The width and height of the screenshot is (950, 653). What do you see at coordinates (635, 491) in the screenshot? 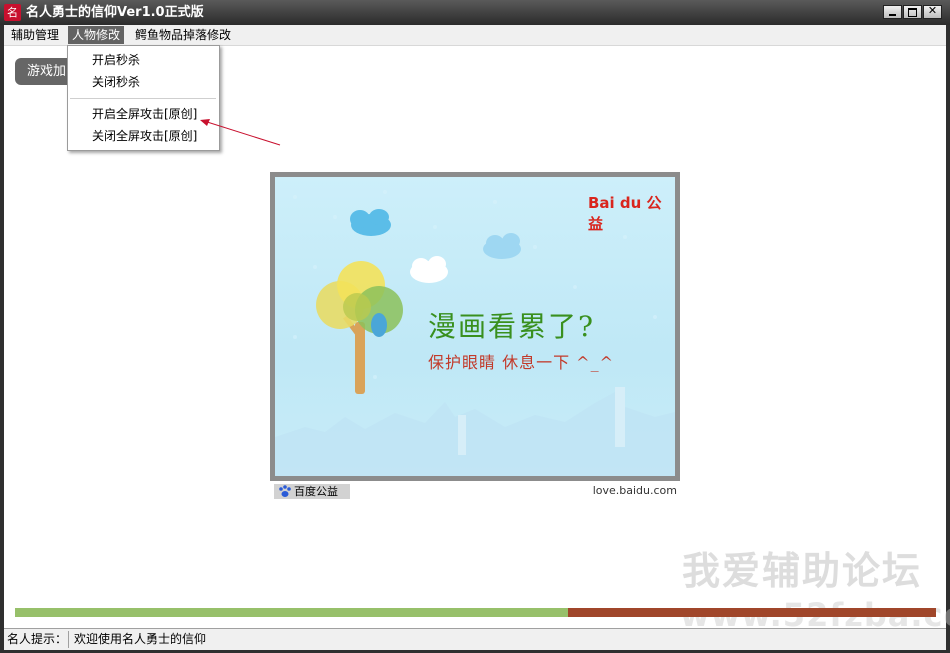
I see `ad-caption-url: love.baidu.com` at bounding box center [635, 491].